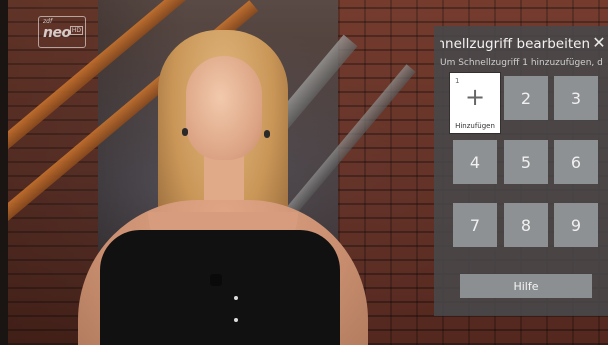  Describe the element at coordinates (475, 126) in the screenshot. I see `add-label: Hinzufügen` at that location.